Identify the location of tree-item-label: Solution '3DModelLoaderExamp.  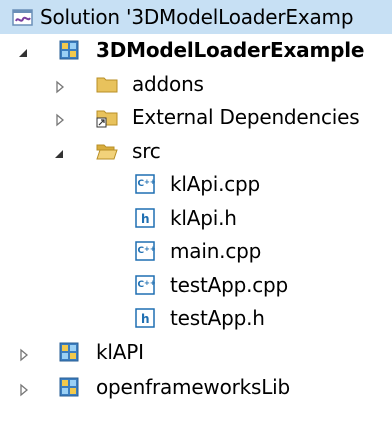
(197, 17).